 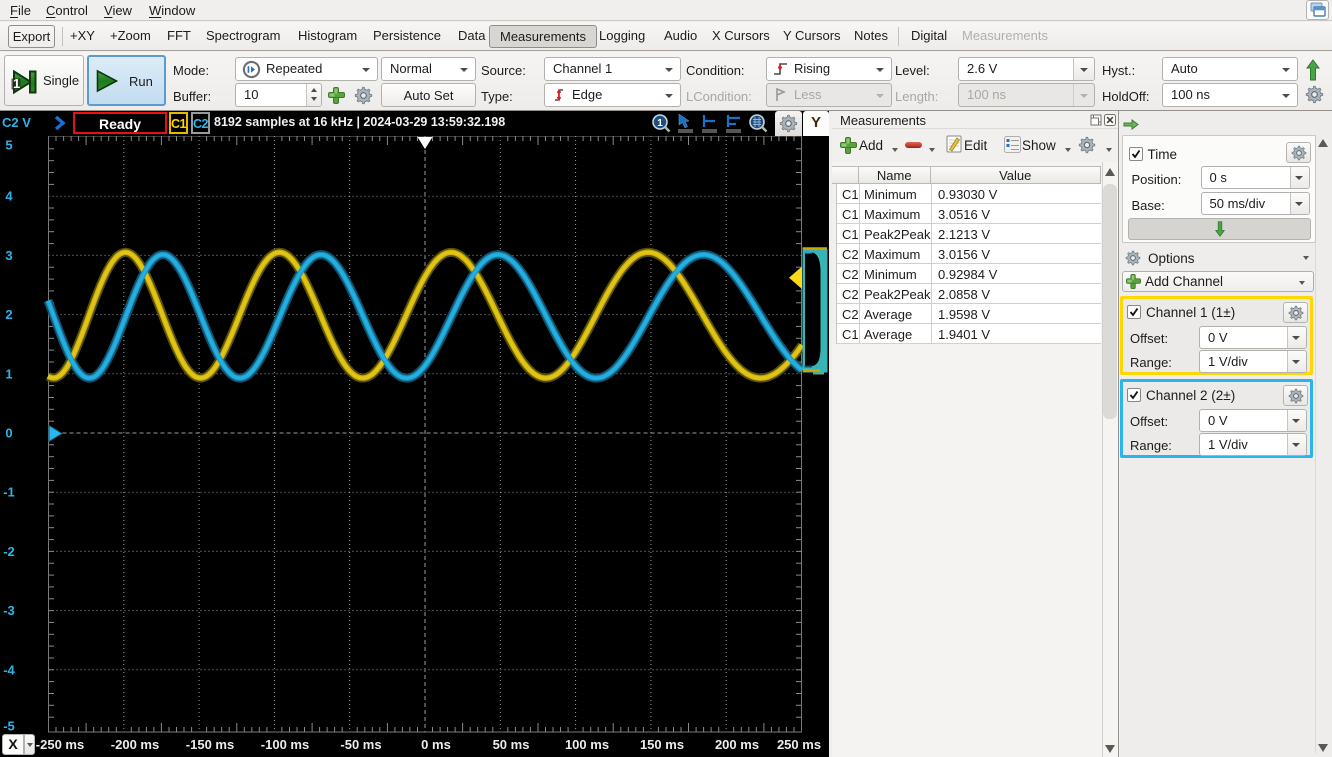 What do you see at coordinates (8, 314) in the screenshot?
I see `svg-text: 2` at bounding box center [8, 314].